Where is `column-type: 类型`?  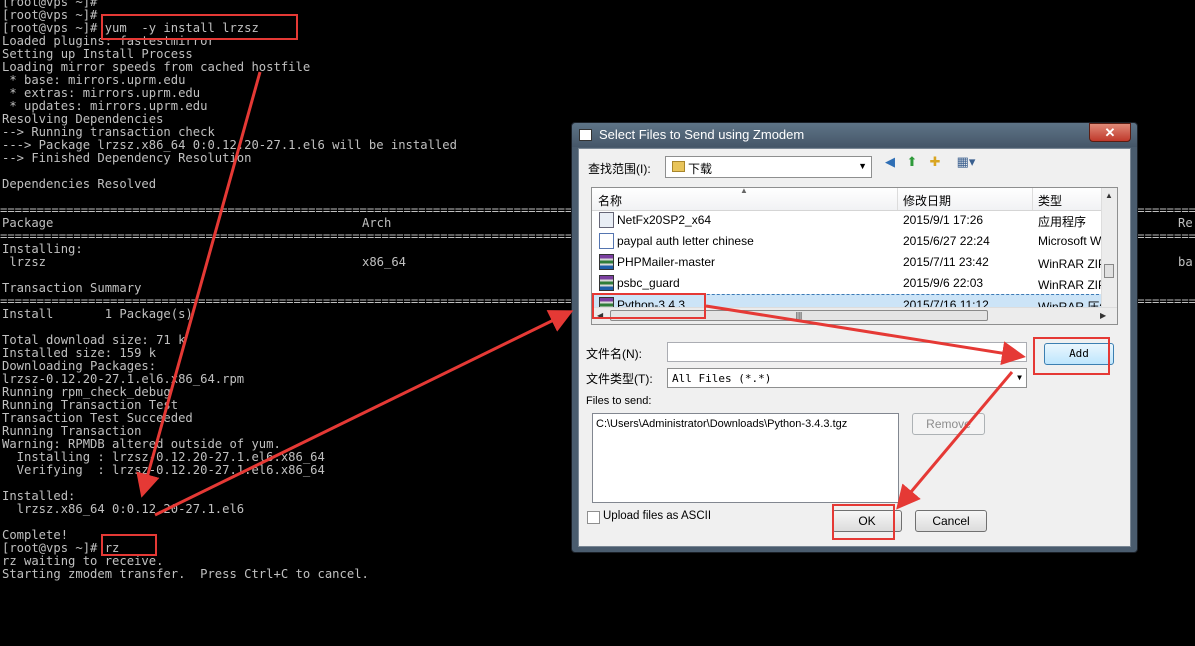 column-type: 类型 is located at coordinates (1050, 200).